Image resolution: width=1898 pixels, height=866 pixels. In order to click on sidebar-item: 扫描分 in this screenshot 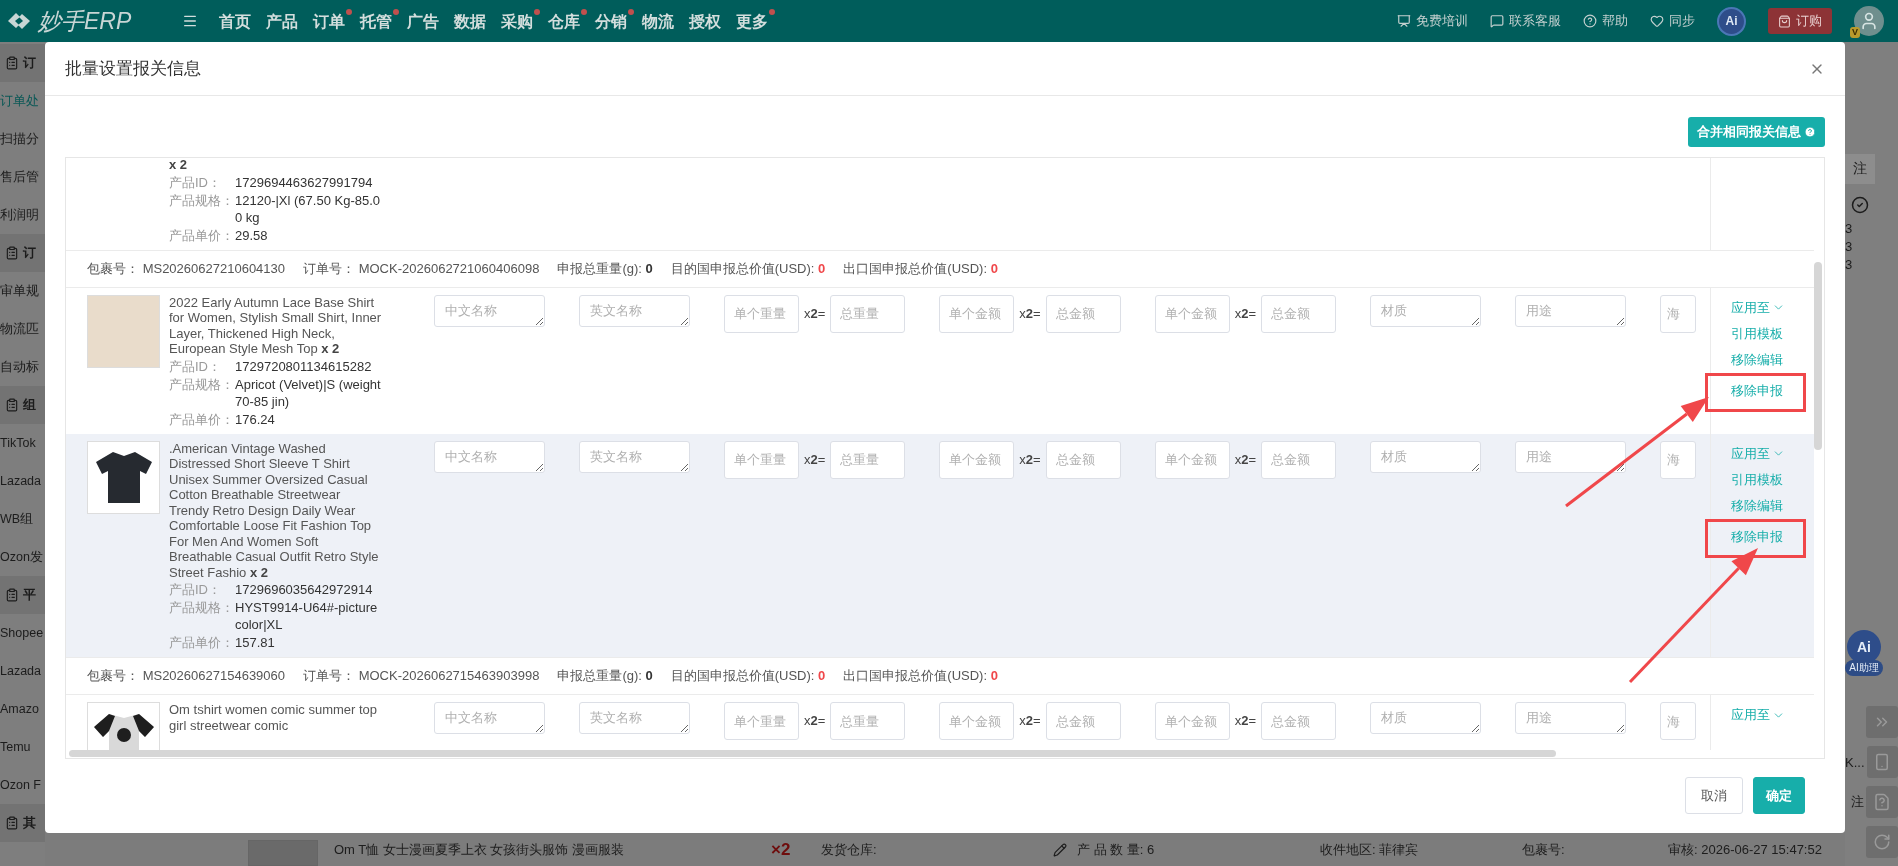, I will do `click(22, 139)`.